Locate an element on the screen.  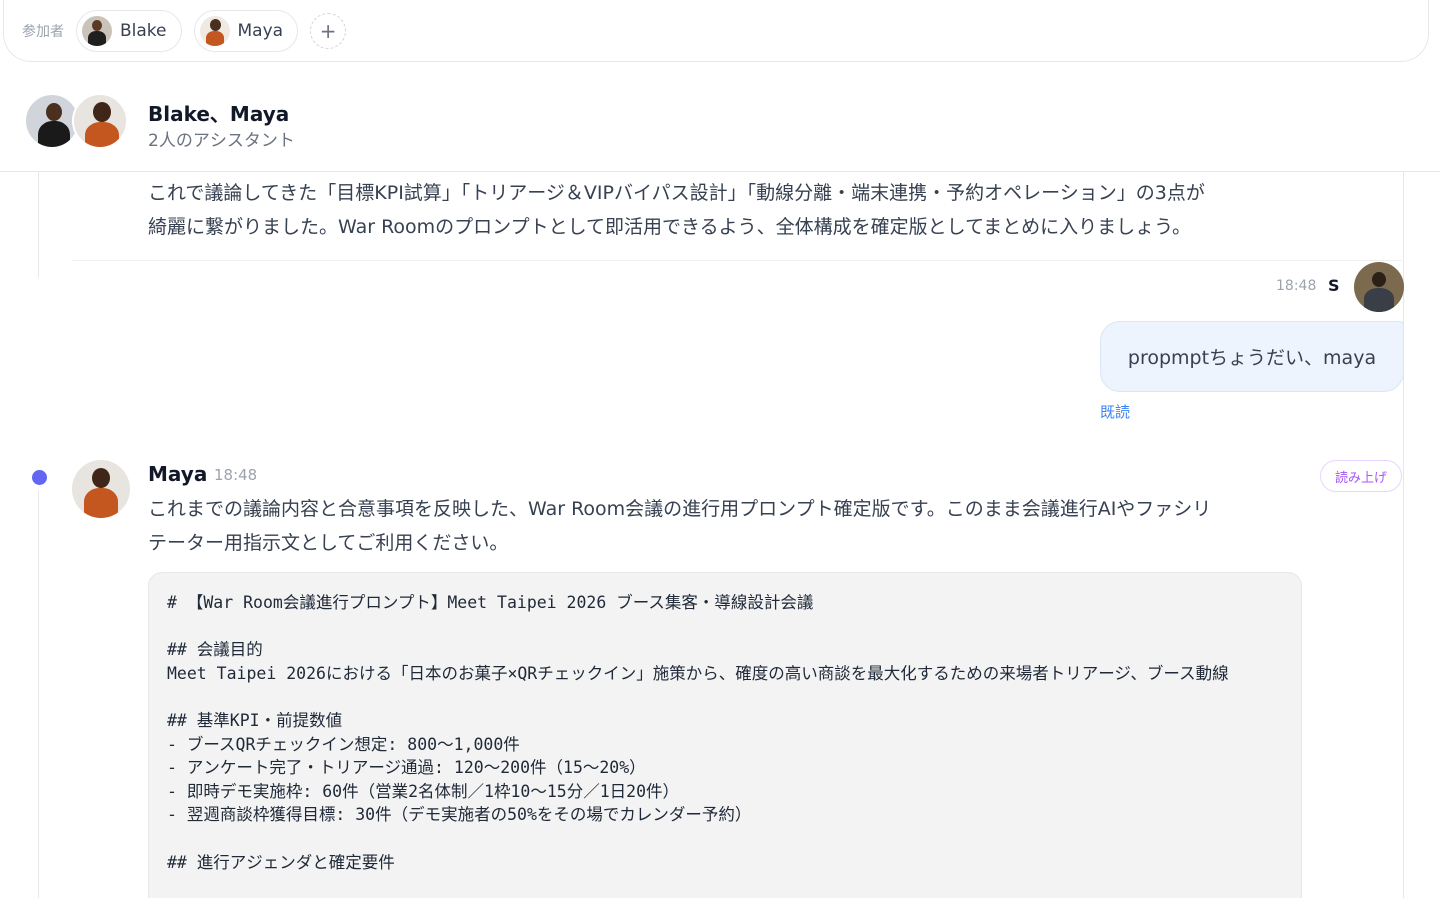
conversation-title: Blake、Maya is located at coordinates (219, 114).